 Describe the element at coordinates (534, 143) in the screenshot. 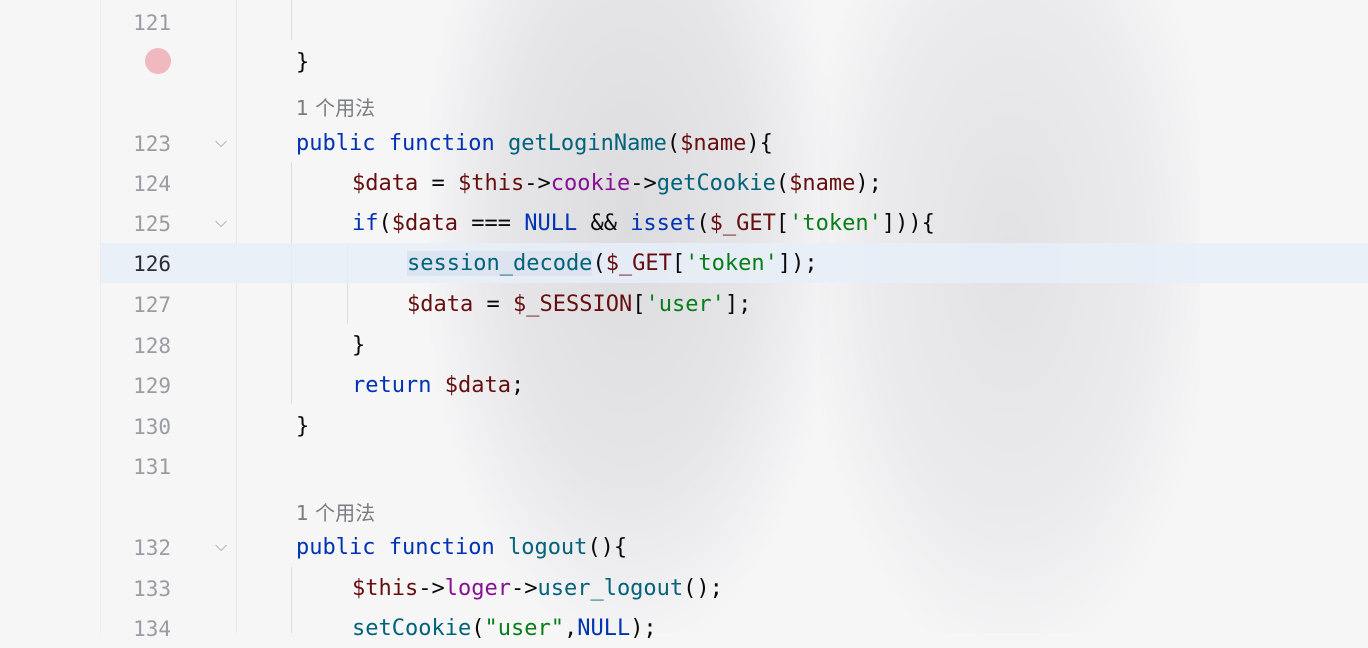

I see `code-text: public function getLoginName($name){` at that location.